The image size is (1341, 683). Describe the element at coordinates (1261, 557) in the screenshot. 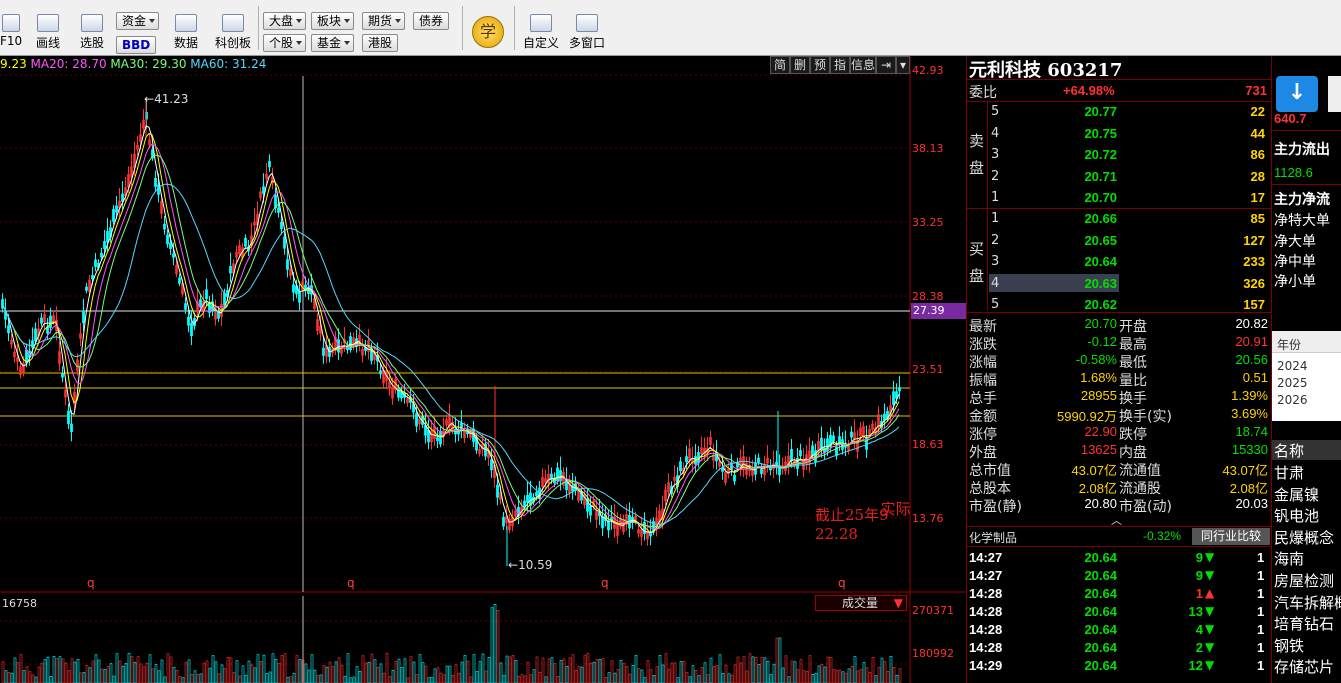

I see `tick-extra: 1` at that location.